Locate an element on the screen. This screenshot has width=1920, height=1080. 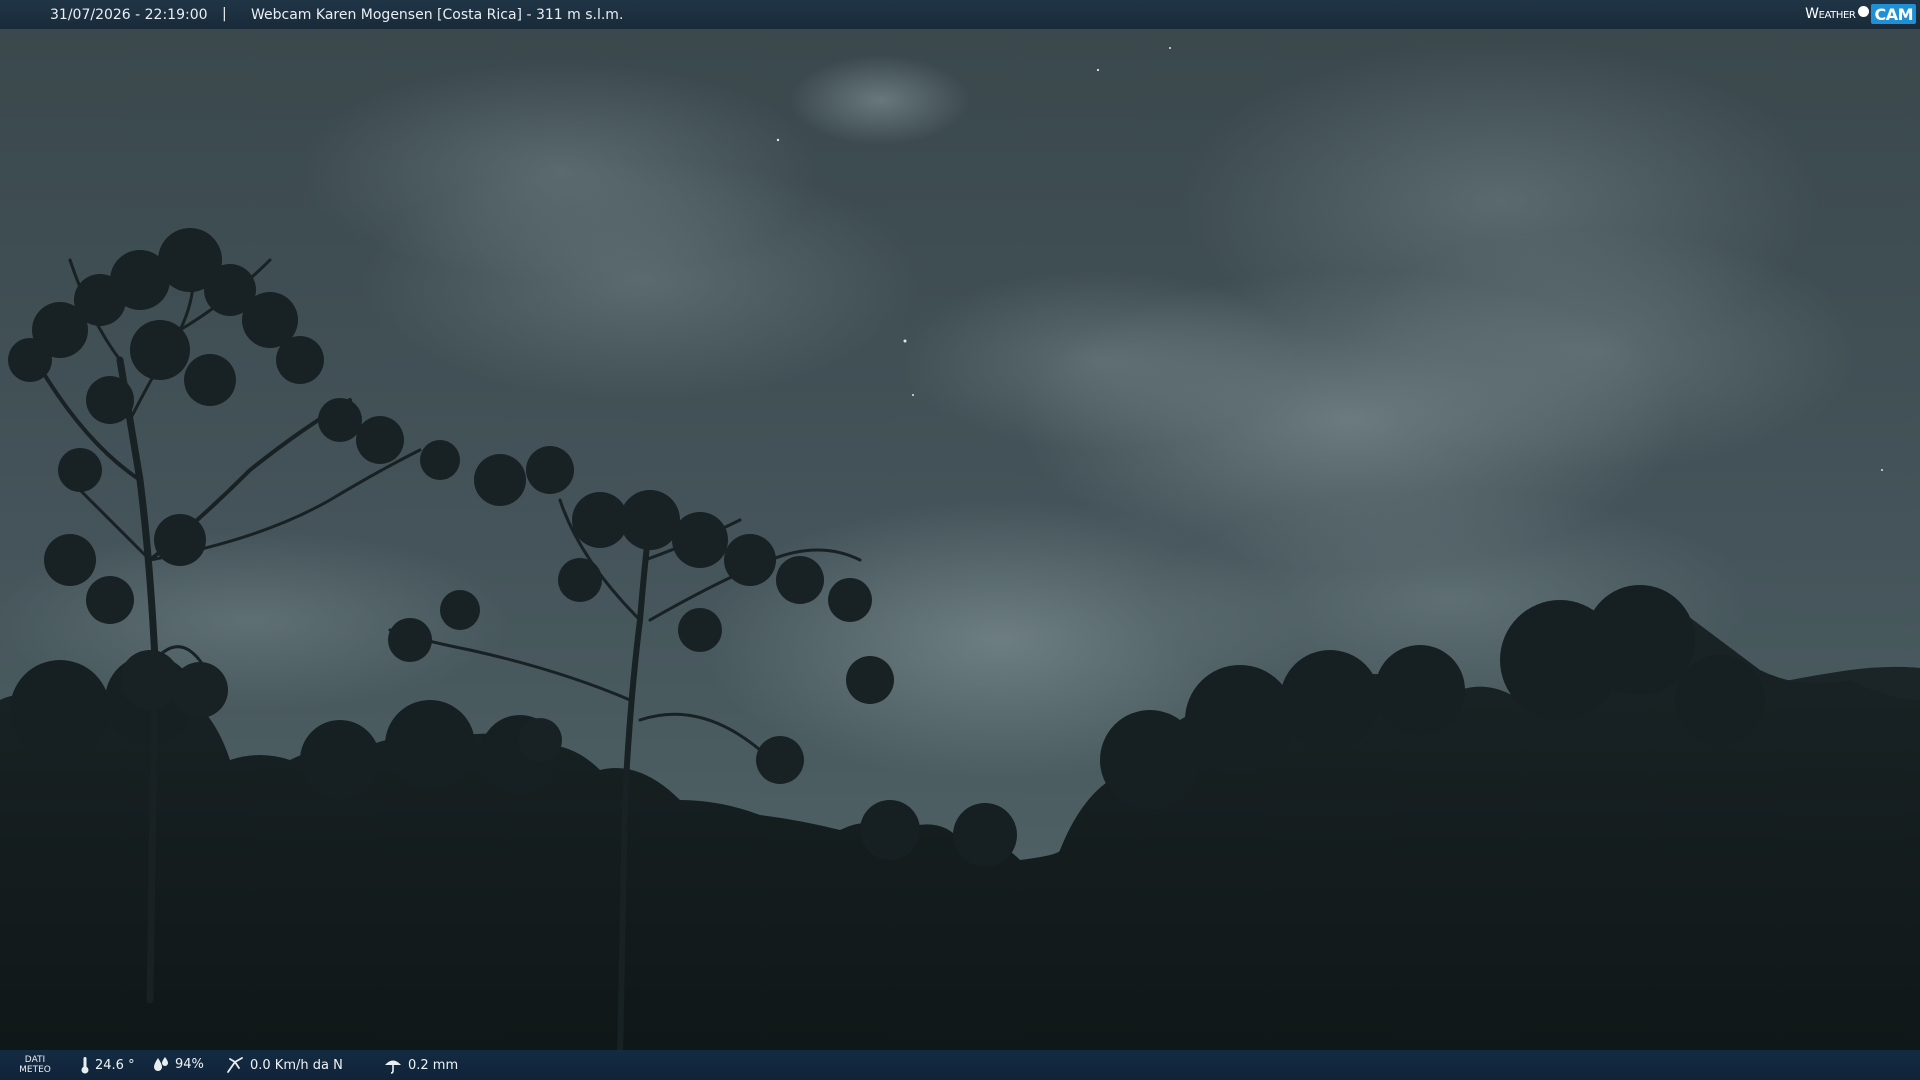
wind-icon is located at coordinates (235, 1065).